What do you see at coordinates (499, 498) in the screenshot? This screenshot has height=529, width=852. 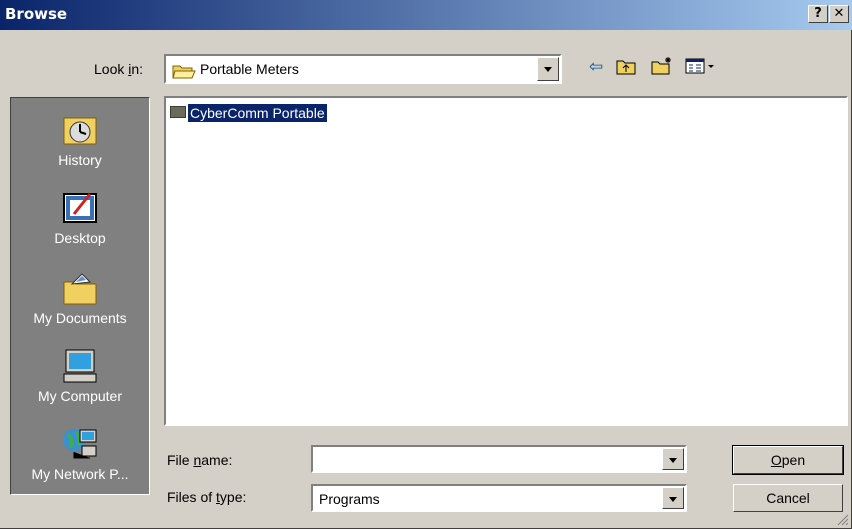 I see `files-of-type-select: Programs` at bounding box center [499, 498].